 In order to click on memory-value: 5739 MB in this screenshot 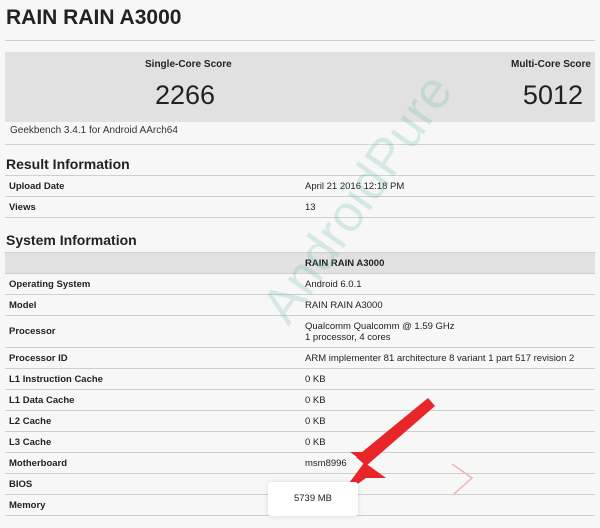, I will do `click(313, 498)`.